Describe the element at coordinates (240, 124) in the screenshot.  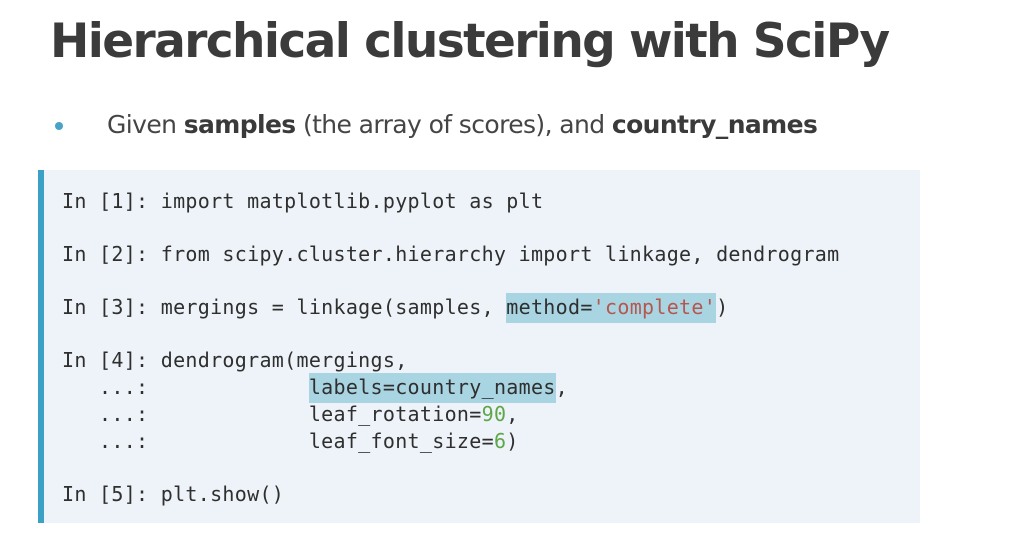
I see `bullet-samples: samples` at that location.